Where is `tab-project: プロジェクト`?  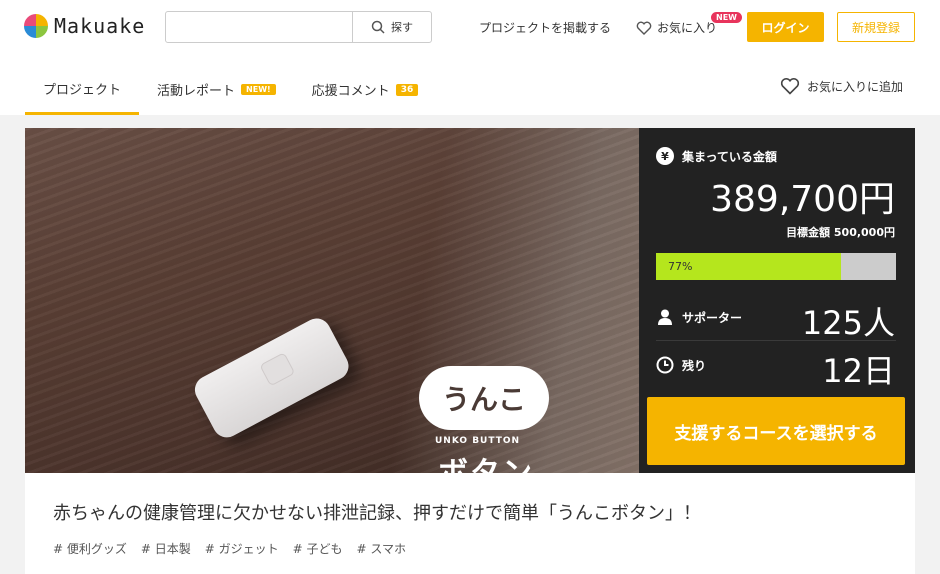 tab-project: プロジェクト is located at coordinates (82, 89).